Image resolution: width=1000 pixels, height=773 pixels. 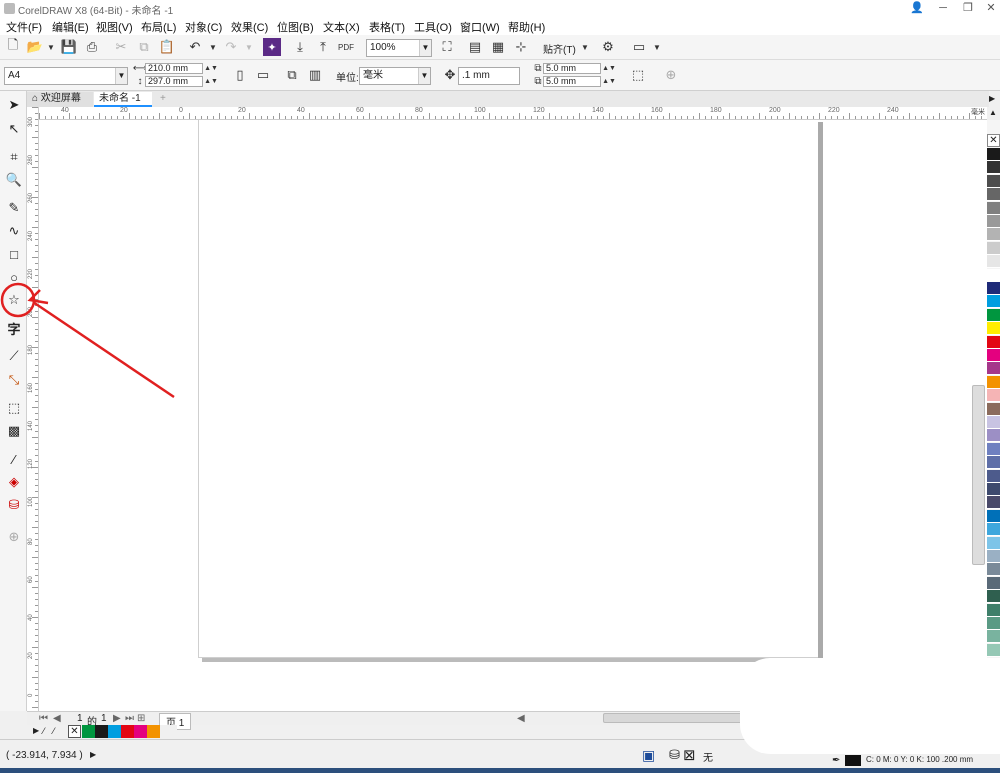 I want to click on add-tool-icon: ⊕, so click(x=14, y=537).